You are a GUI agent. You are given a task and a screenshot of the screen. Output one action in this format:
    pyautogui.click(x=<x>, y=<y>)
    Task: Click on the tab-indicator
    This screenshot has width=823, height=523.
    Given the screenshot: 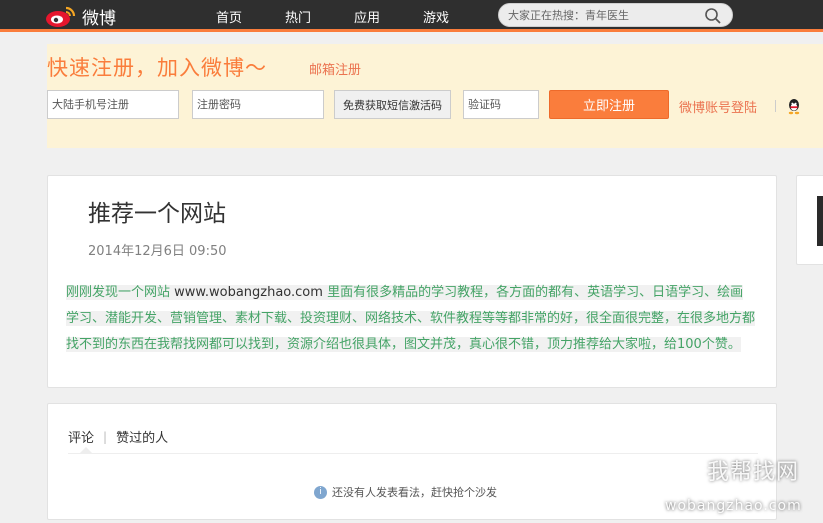 What is the action you would take?
    pyautogui.click(x=86, y=450)
    